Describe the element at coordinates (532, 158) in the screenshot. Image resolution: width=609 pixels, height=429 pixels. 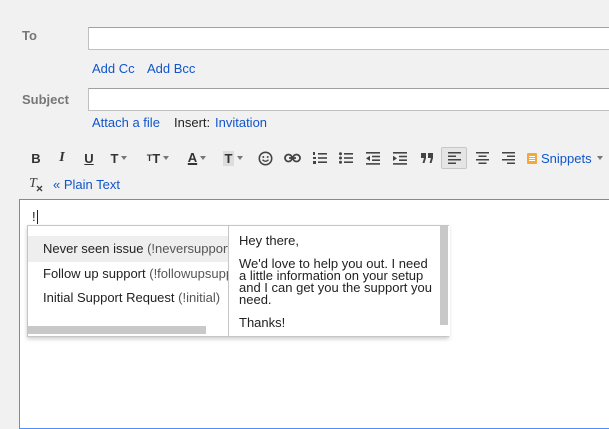
I see `snippets-icon` at that location.